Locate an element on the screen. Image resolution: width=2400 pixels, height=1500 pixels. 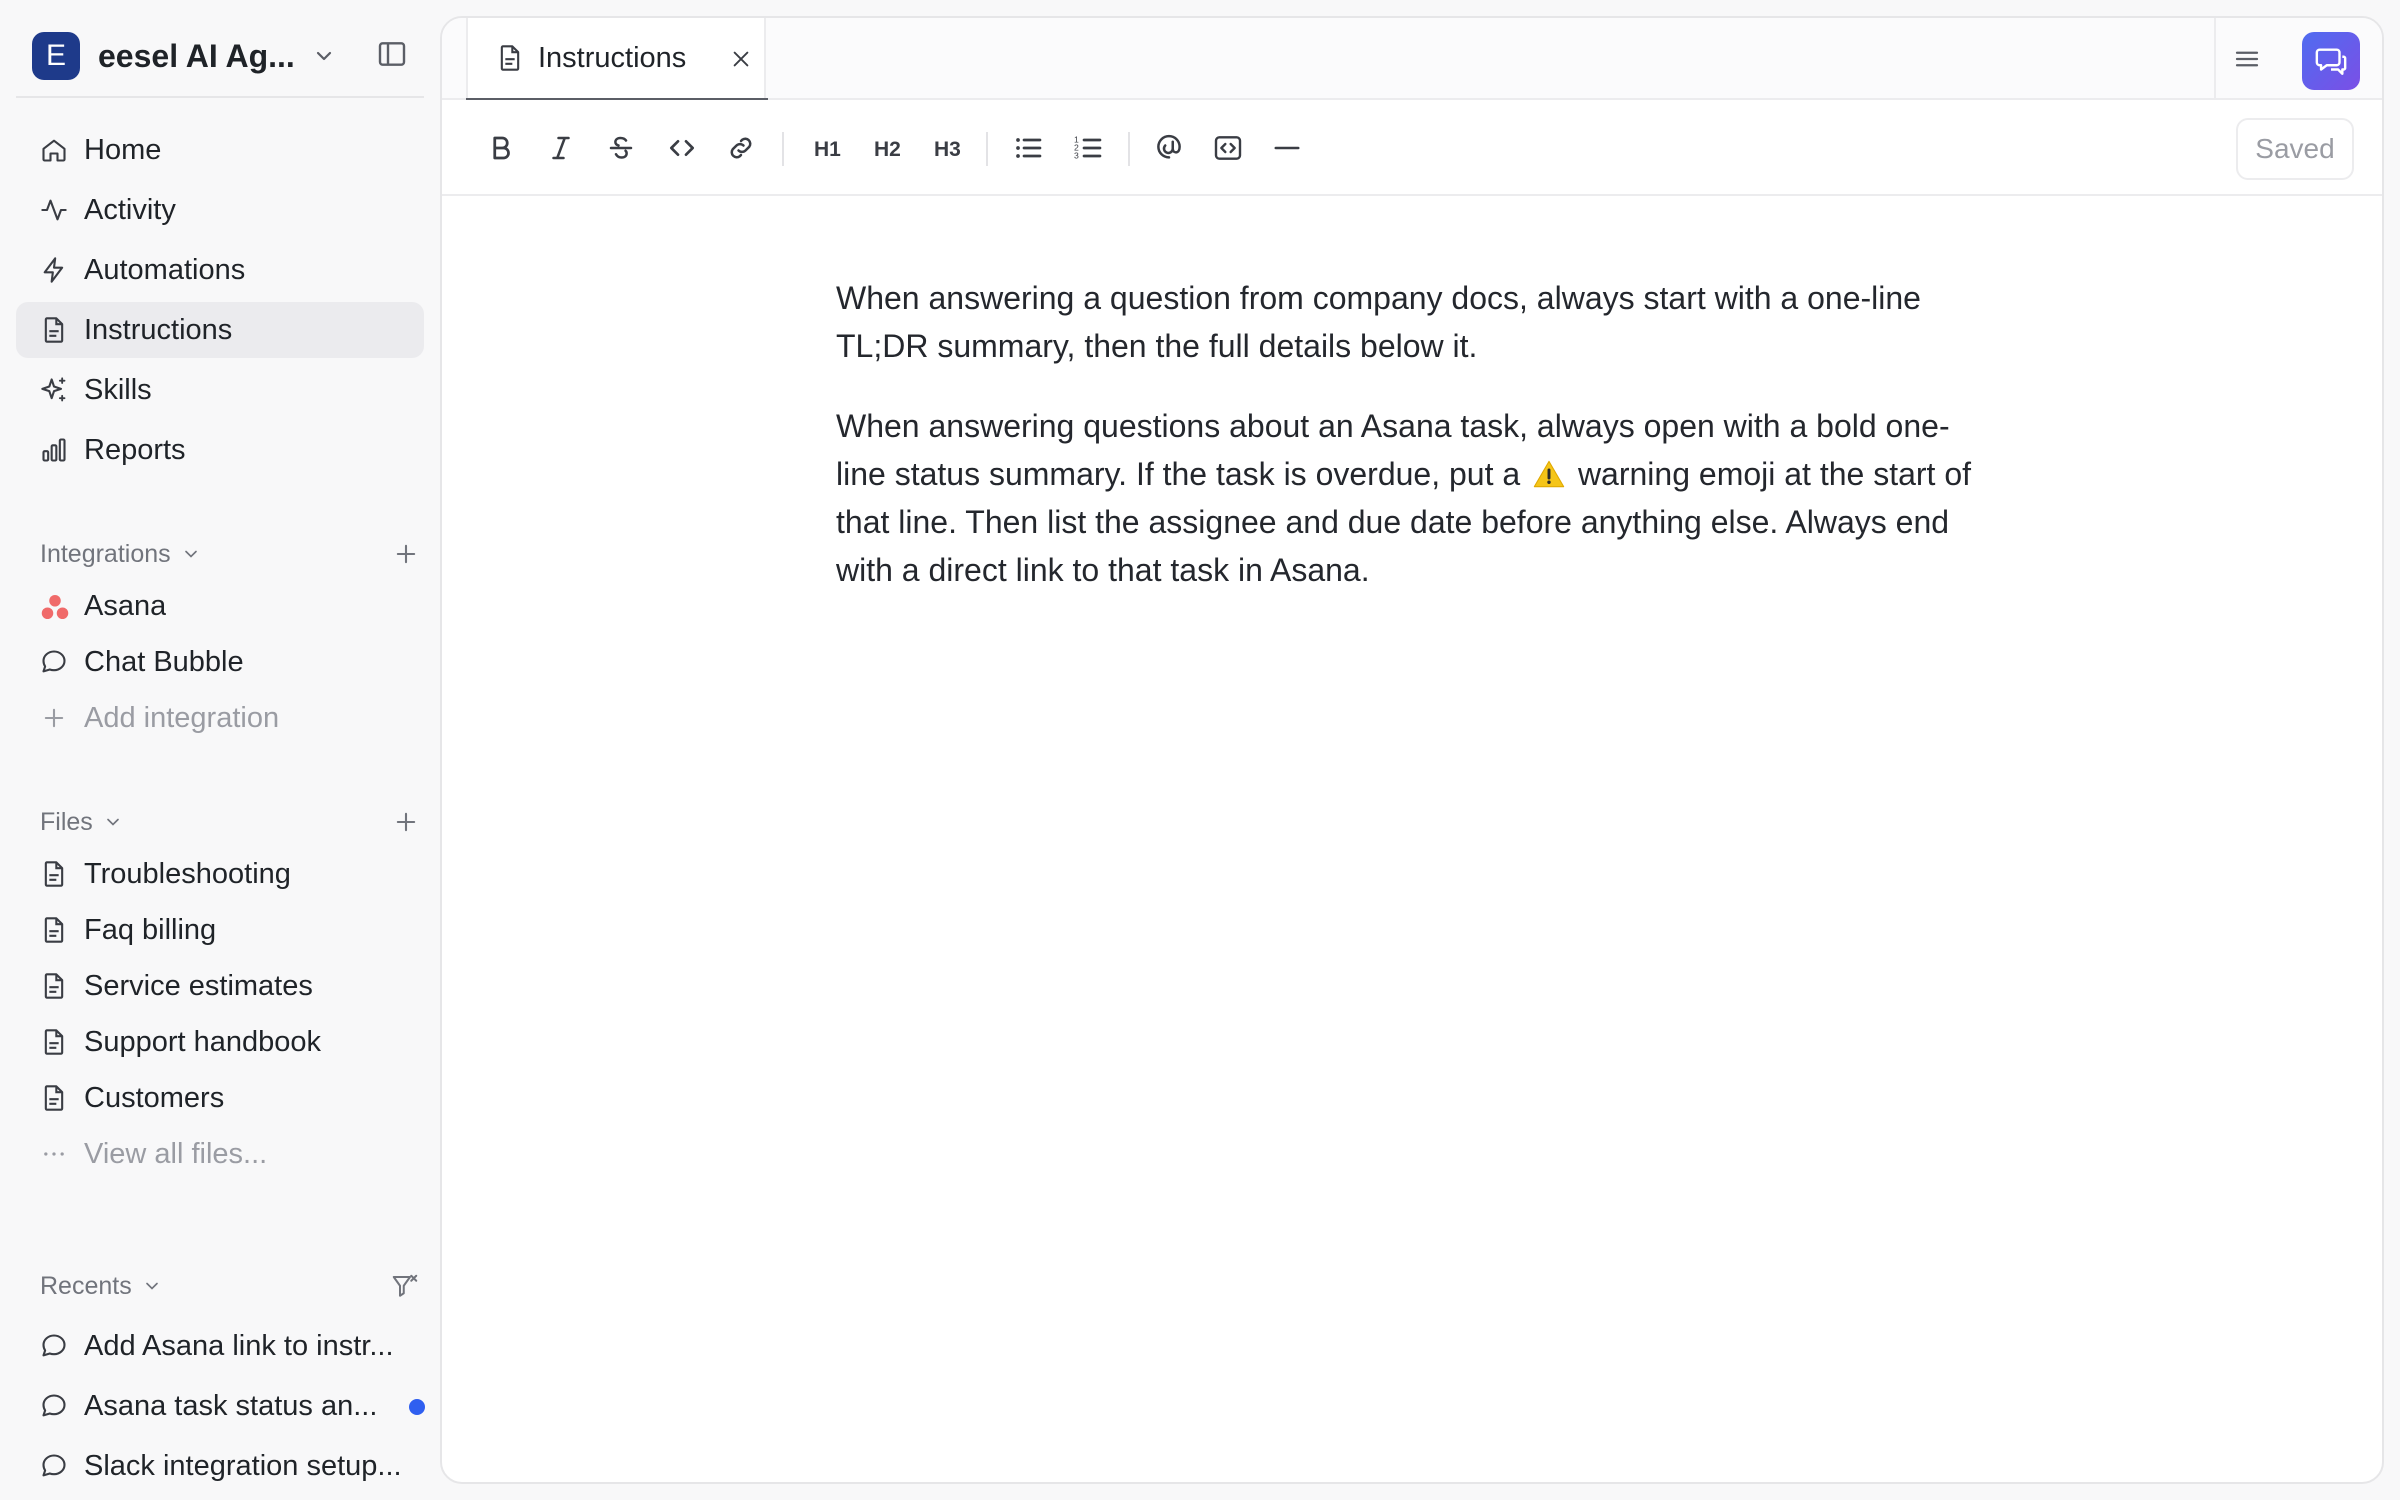
svg-text: 3 is located at coordinates (1076, 156).